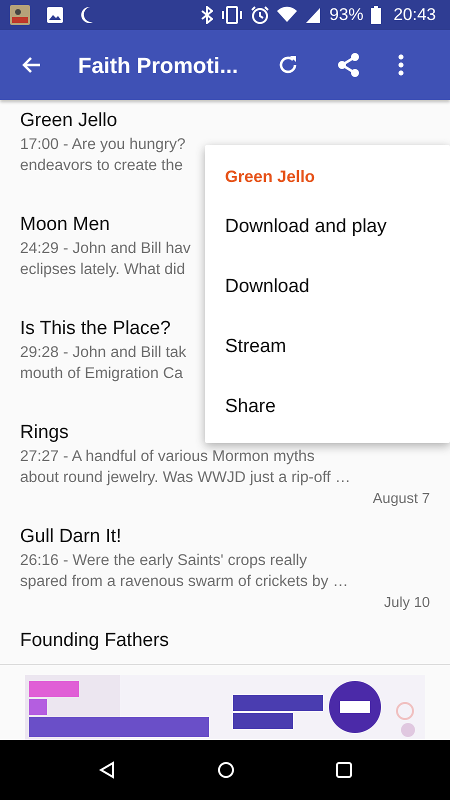 This screenshot has width=450, height=800. What do you see at coordinates (65, 224) in the screenshot?
I see `episode-title: Moon Men` at bounding box center [65, 224].